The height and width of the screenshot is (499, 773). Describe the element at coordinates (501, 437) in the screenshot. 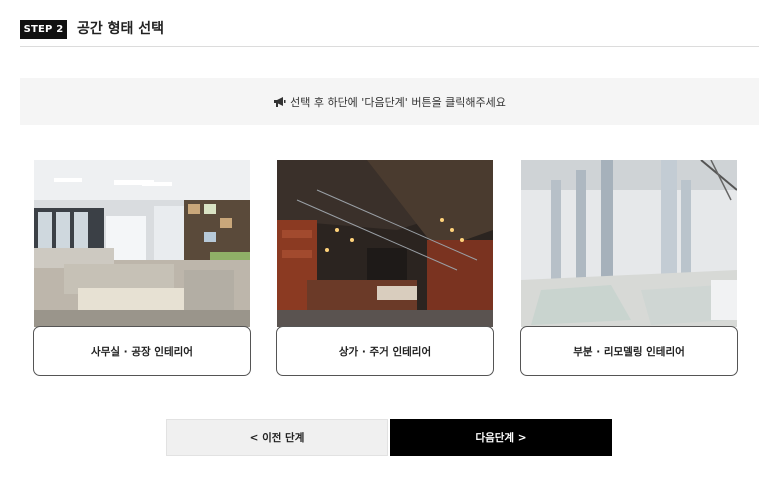

I see `next-step-button: 다음단계 >` at that location.